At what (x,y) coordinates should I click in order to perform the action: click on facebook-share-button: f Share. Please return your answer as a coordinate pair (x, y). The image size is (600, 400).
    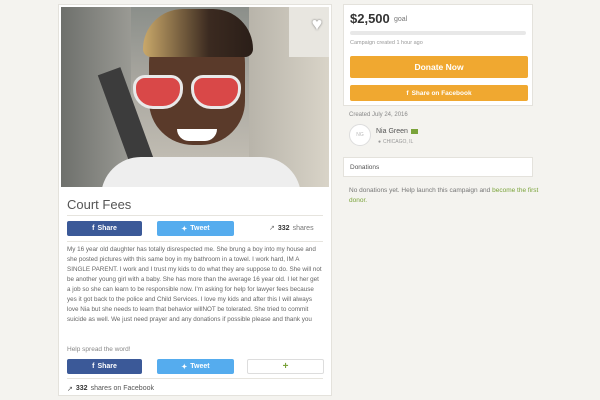
    Looking at the image, I should click on (104, 228).